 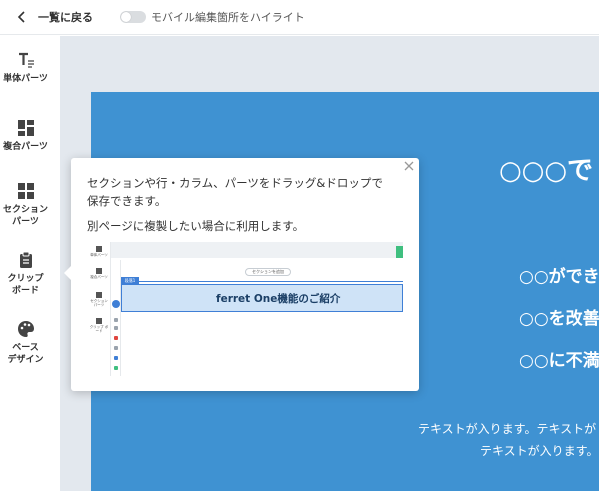 What do you see at coordinates (262, 317) in the screenshot?
I see `mini-canvas: セクションを追加 段落1 ferret One機能のご紹介` at bounding box center [262, 317].